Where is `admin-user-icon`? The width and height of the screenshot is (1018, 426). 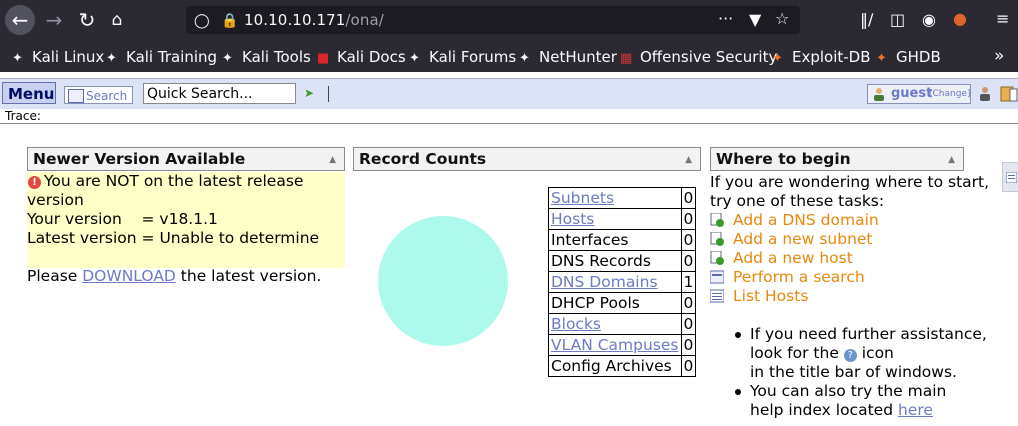 admin-user-icon is located at coordinates (985, 94).